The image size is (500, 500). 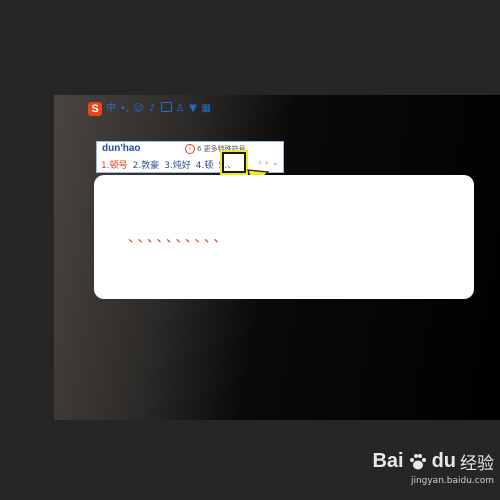 What do you see at coordinates (190, 149) in the screenshot?
I see `info-icon: i` at bounding box center [190, 149].